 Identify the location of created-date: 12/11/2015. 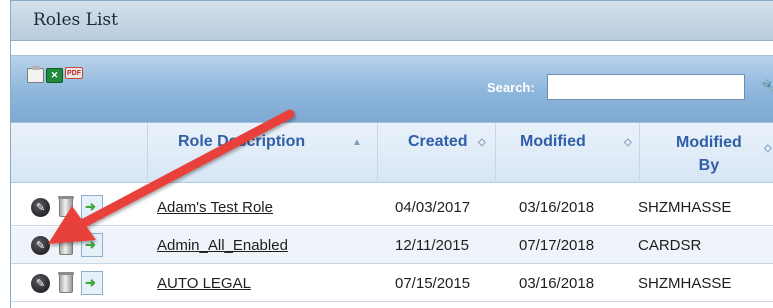
(432, 245).